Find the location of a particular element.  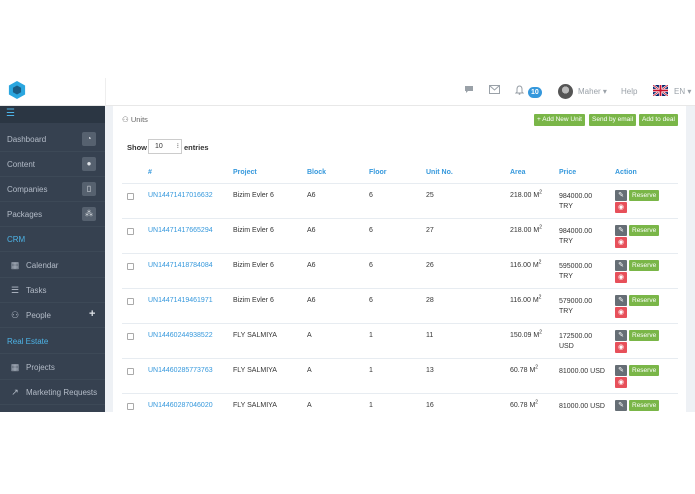

unit-id-link: UN14460244938522 is located at coordinates (180, 335).